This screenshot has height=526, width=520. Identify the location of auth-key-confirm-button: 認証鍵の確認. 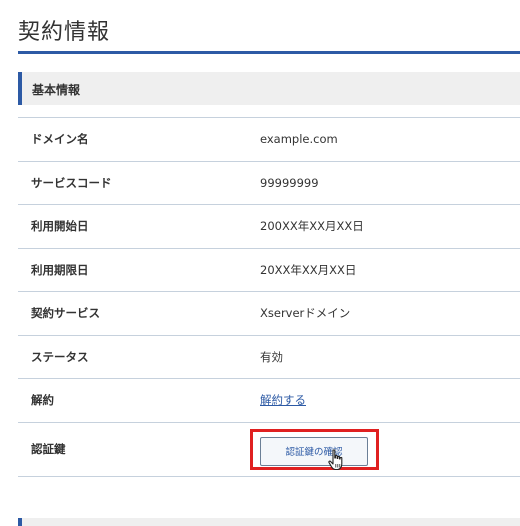
(314, 451).